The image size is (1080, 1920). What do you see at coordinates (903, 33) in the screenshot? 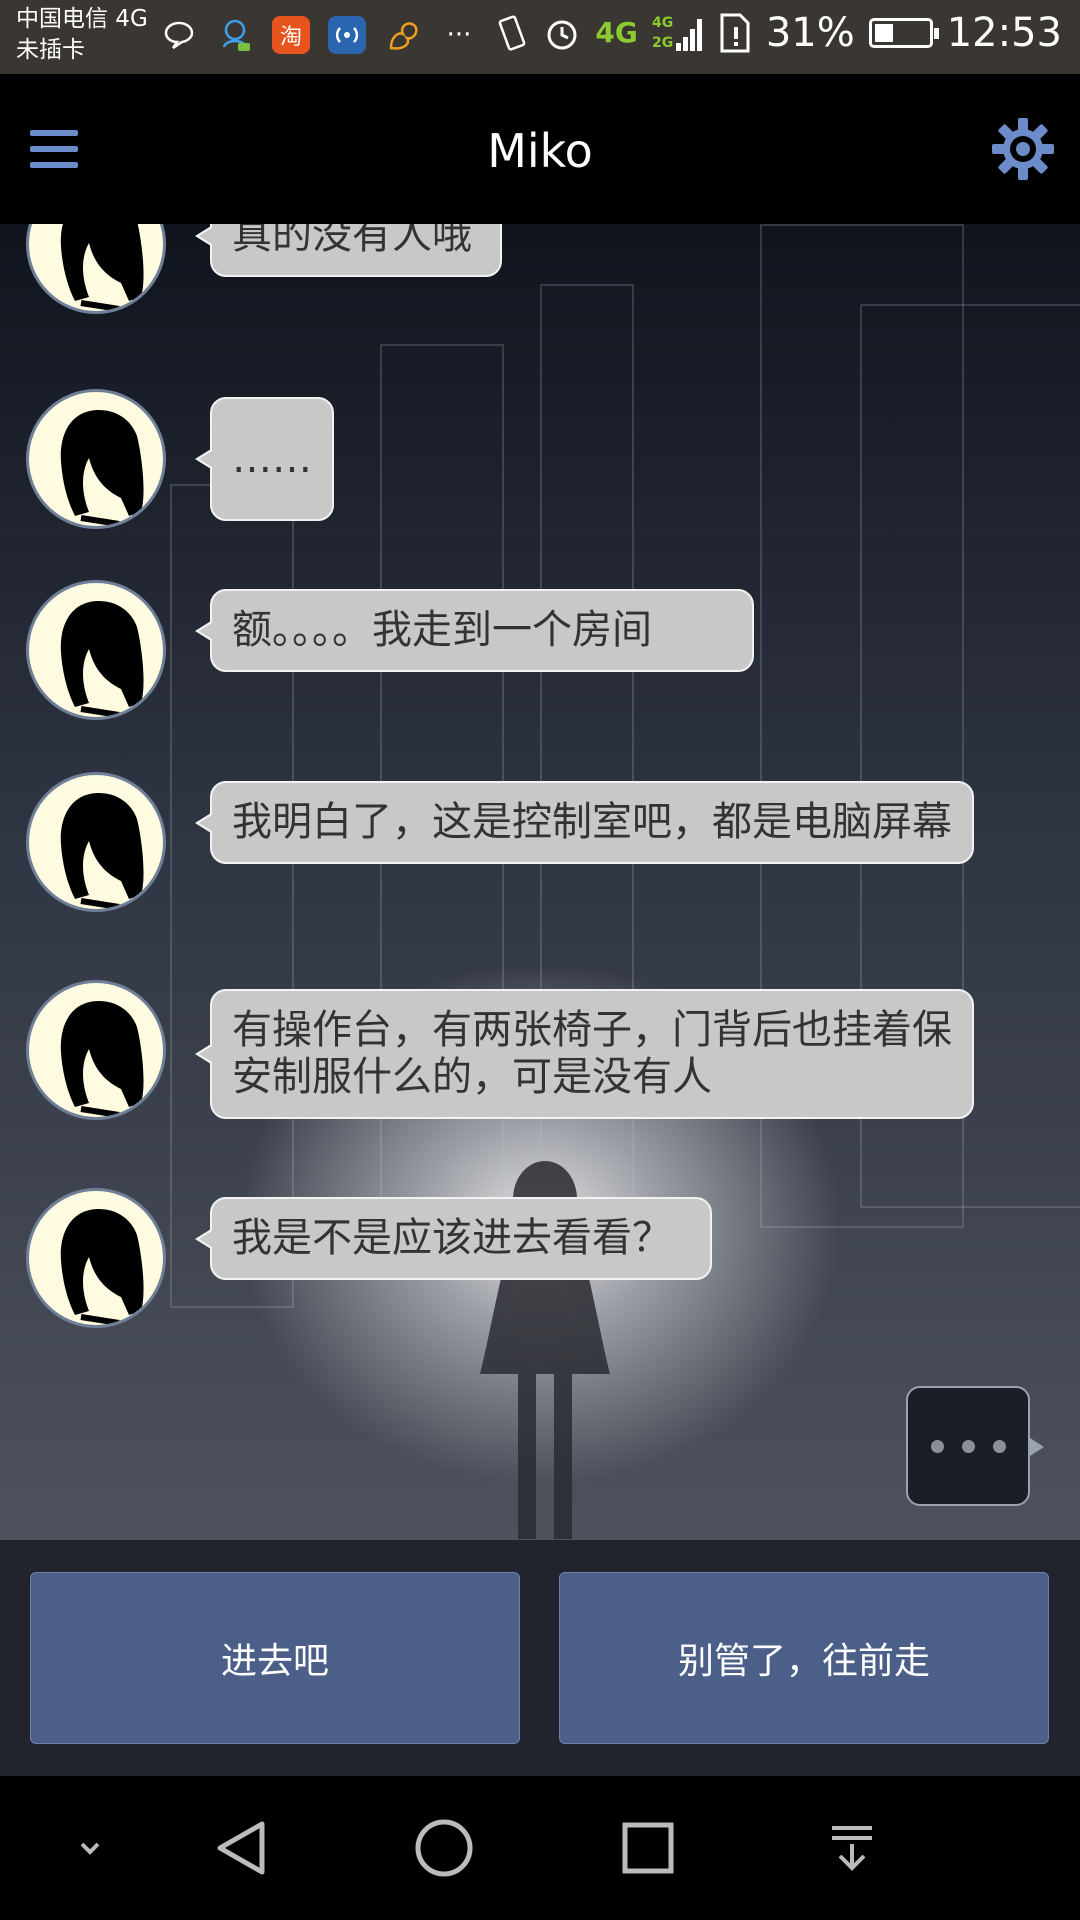
I see `battery-icon` at bounding box center [903, 33].